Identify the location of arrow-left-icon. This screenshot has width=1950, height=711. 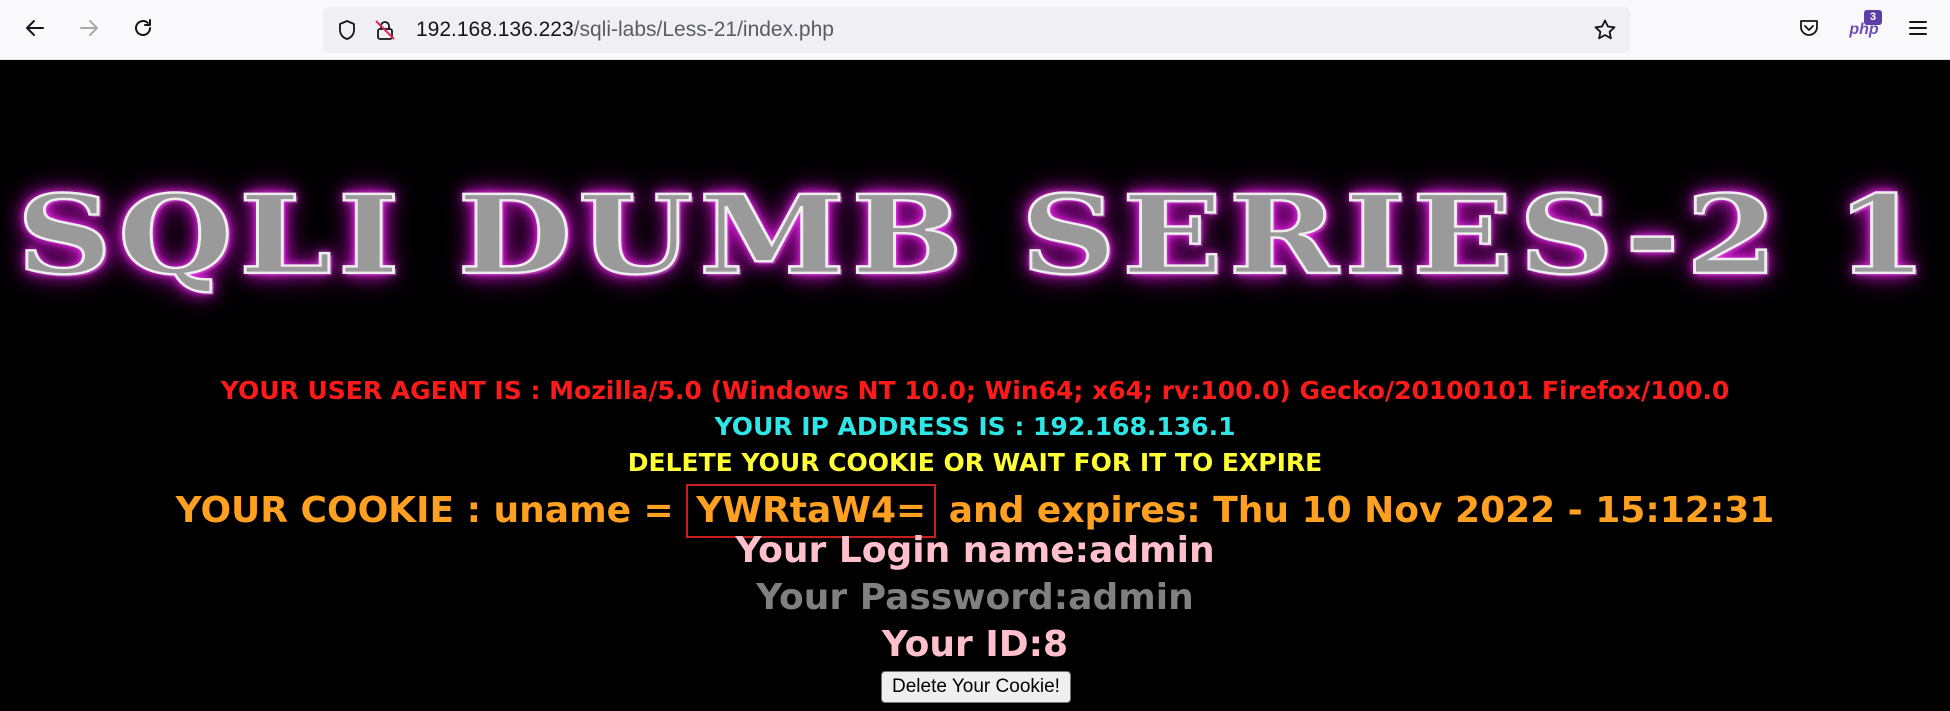
(35, 30).